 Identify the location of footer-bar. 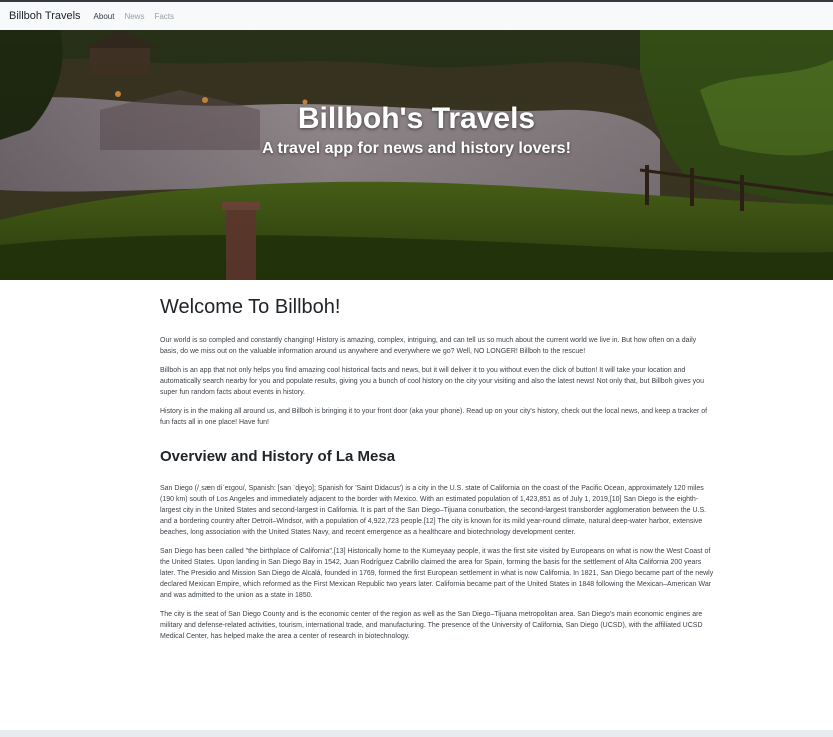
(416, 733).